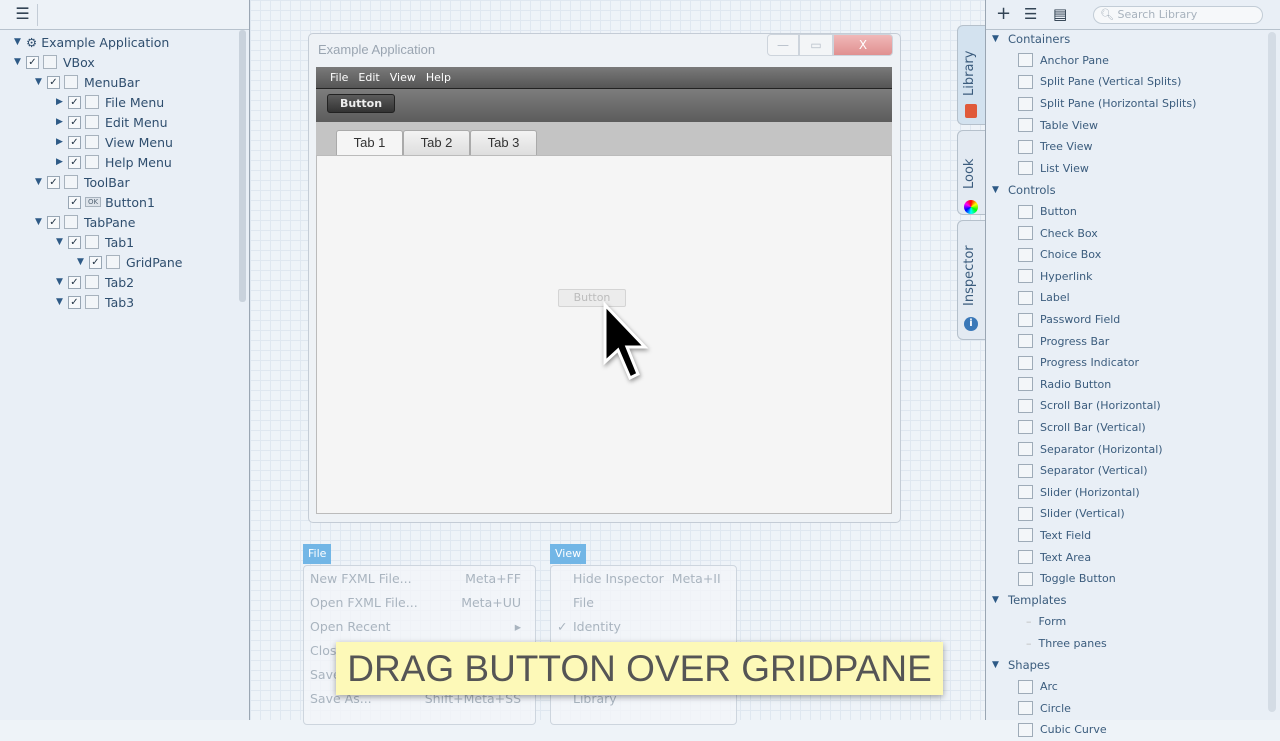  I want to click on tree-node: ▼ ✓ MenuBar, so click(124, 82).